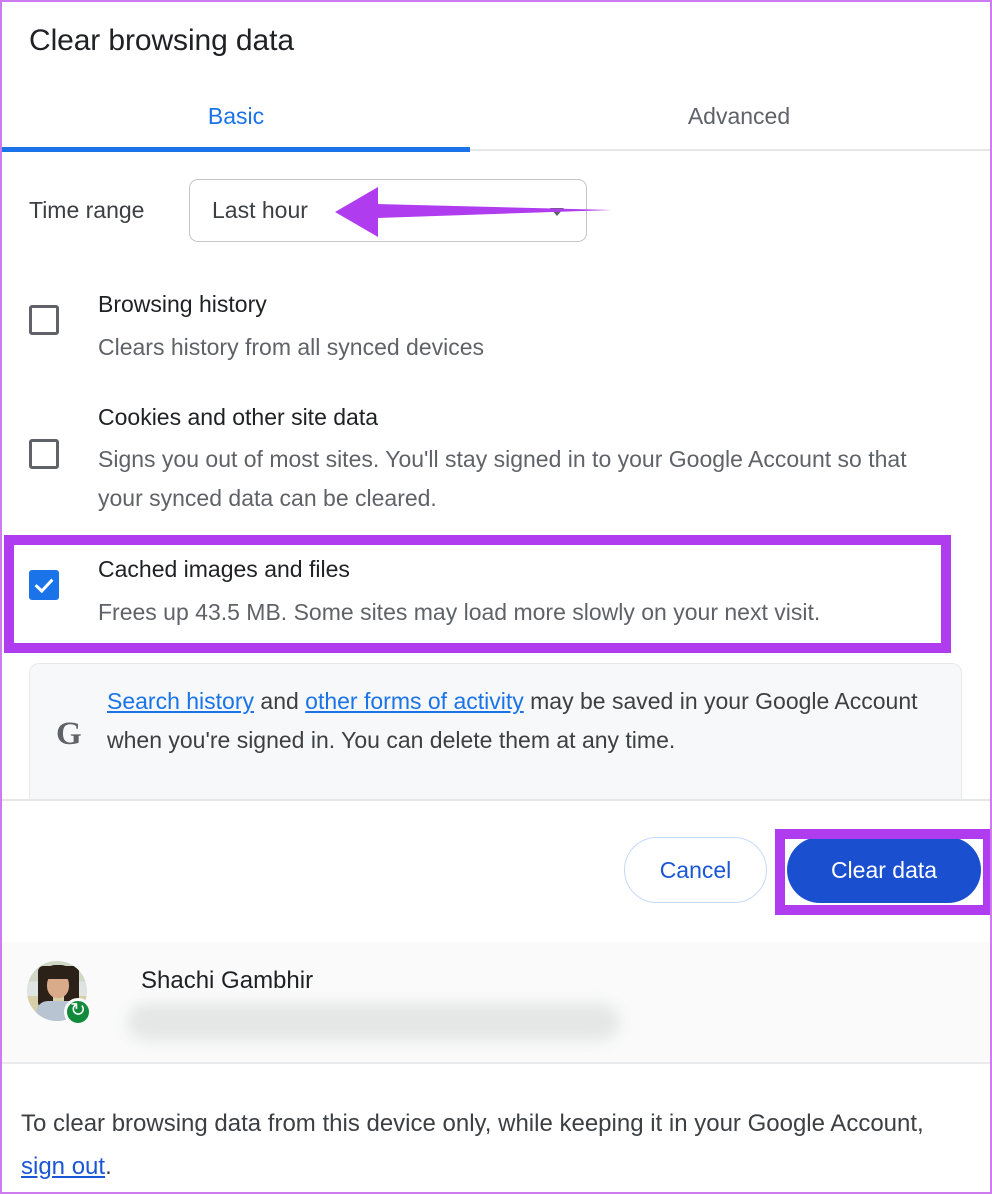  What do you see at coordinates (557, 212) in the screenshot?
I see `chevron-down-icon` at bounding box center [557, 212].